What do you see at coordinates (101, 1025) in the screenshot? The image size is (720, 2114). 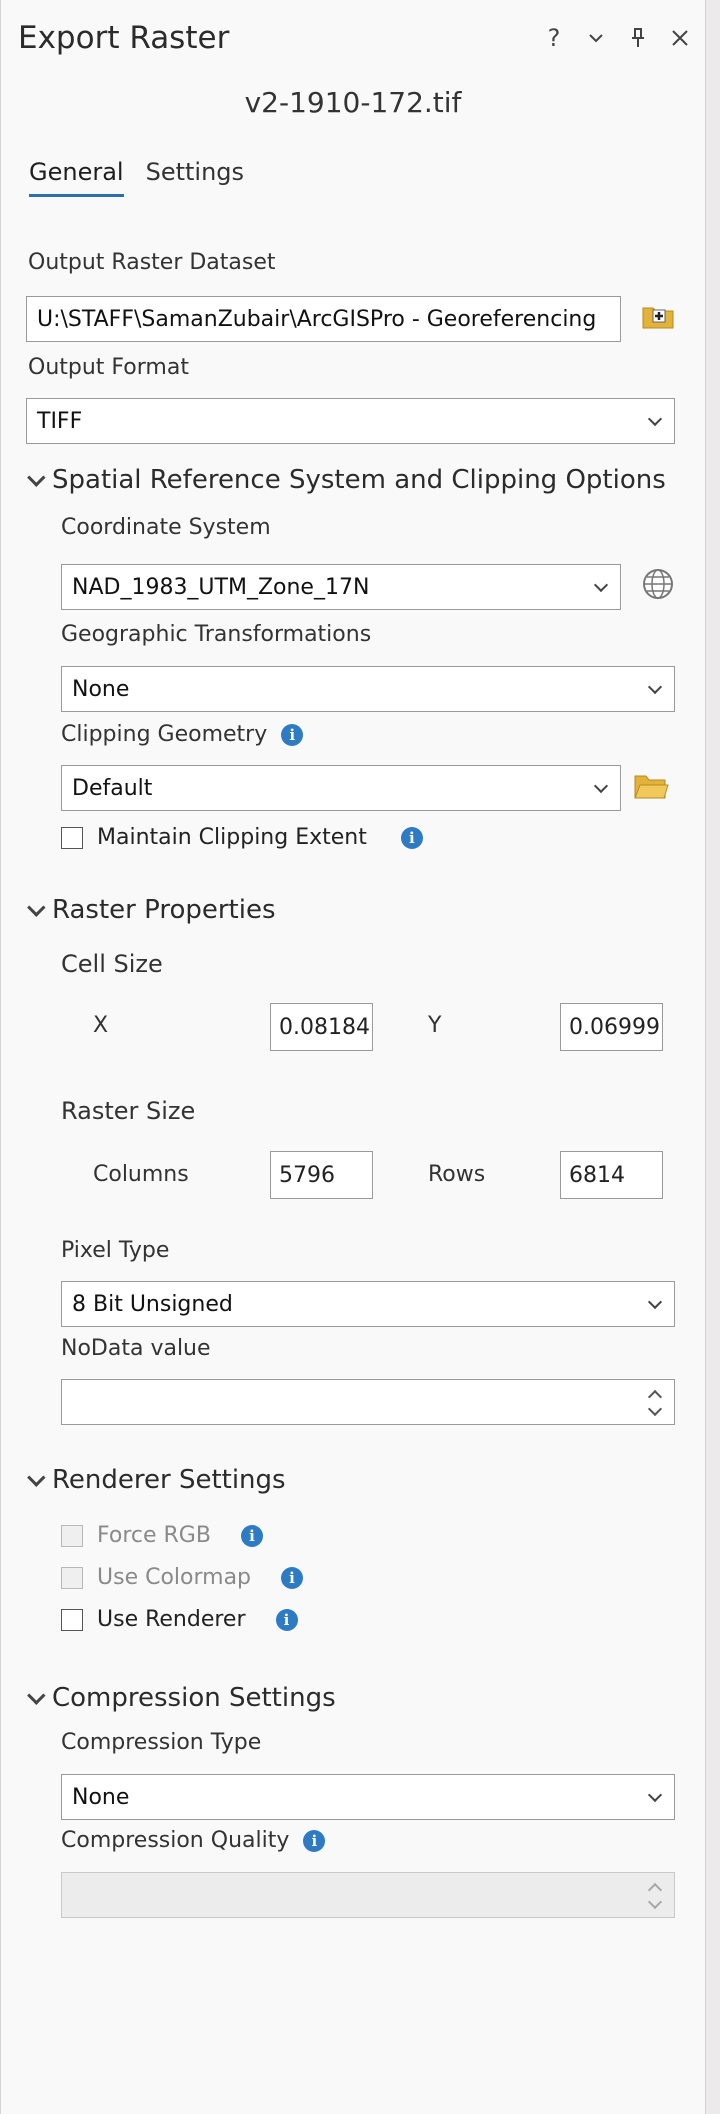 I see `cell-x-label: X` at bounding box center [101, 1025].